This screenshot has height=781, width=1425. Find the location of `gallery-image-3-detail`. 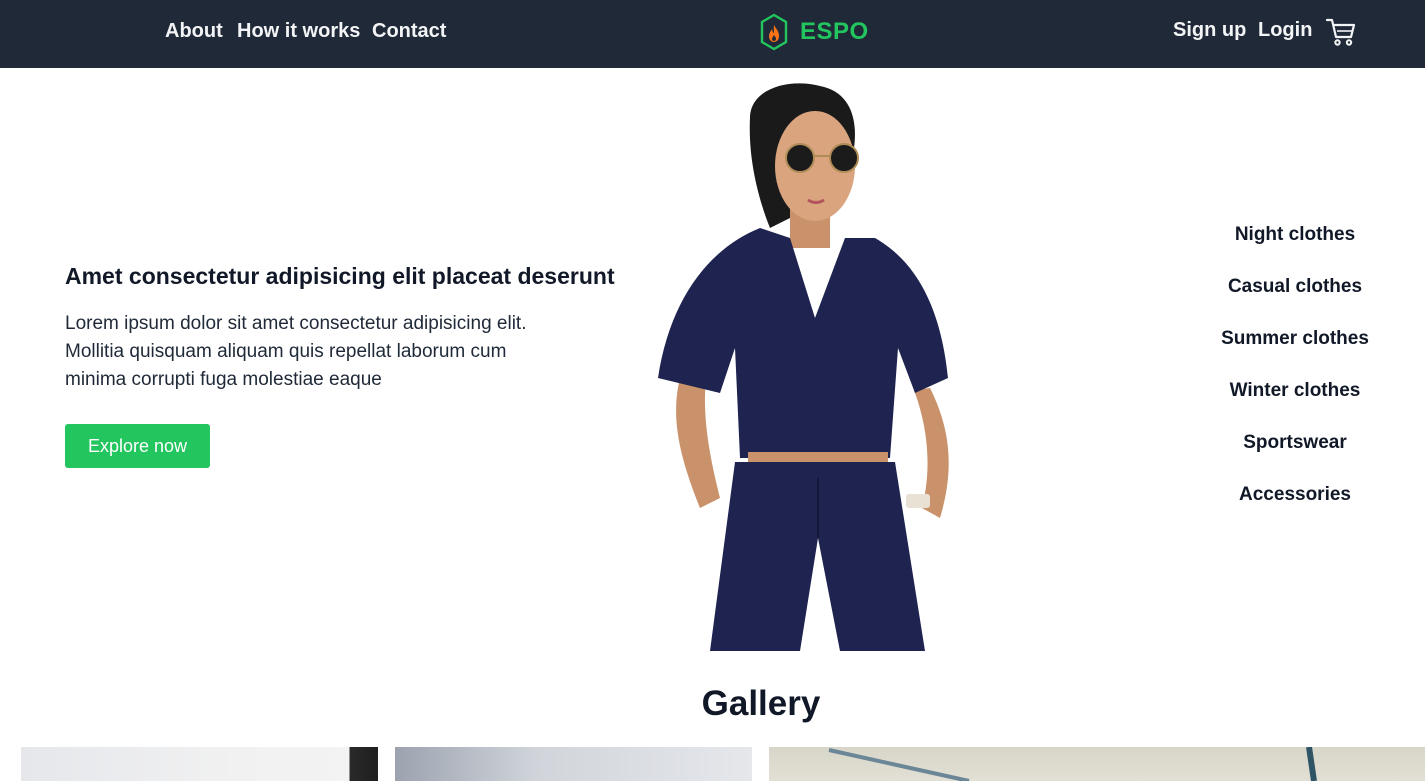

gallery-image-3-detail is located at coordinates (1072, 764).